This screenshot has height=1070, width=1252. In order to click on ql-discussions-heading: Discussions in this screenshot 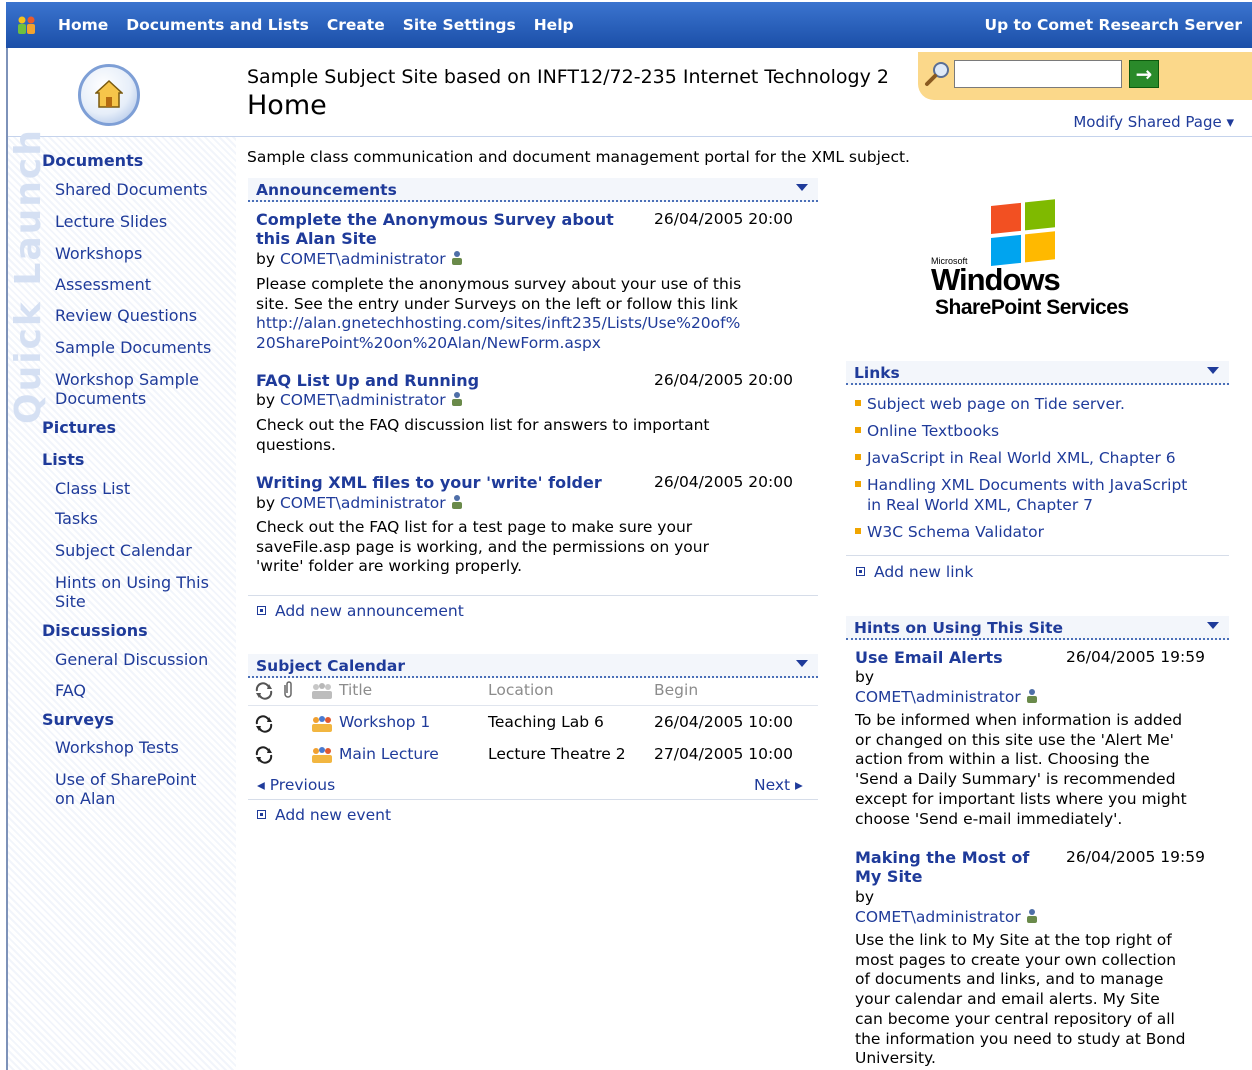, I will do `click(95, 630)`.